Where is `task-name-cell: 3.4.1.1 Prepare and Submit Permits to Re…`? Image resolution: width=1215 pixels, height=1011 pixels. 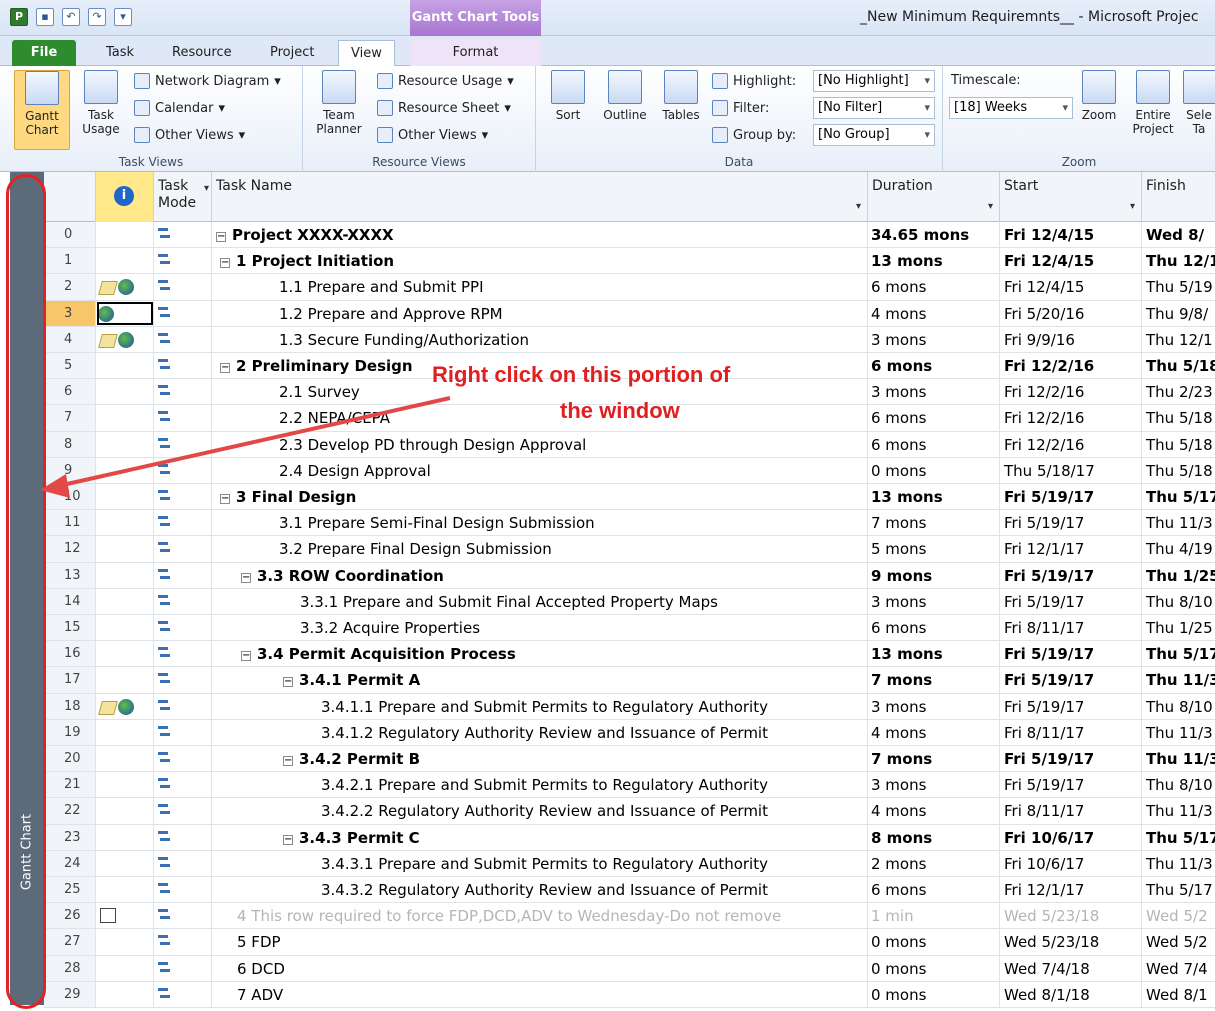
task-name-cell: 3.4.1.1 Prepare and Submit Permits to Re… is located at coordinates (540, 706).